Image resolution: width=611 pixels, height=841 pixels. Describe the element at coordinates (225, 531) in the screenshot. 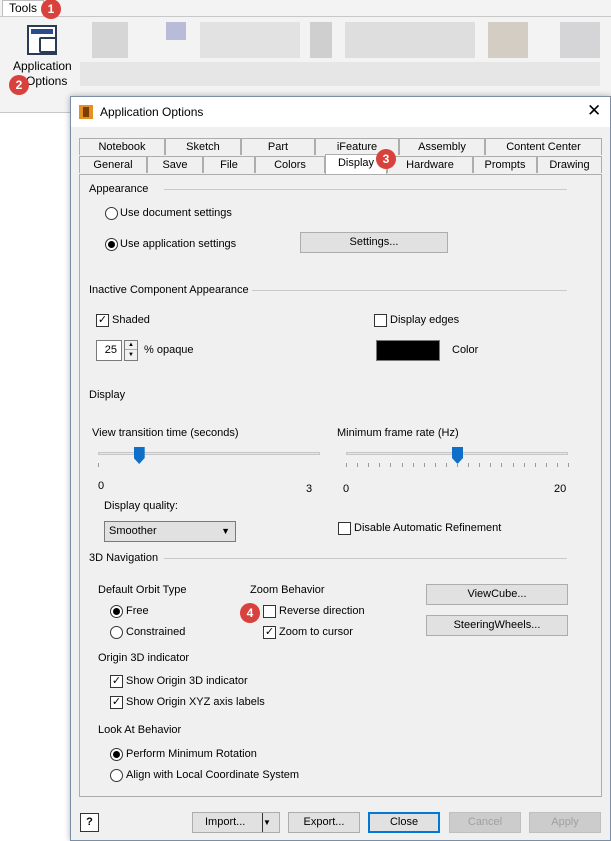

I see `chevron-down-icon: ▼` at that location.